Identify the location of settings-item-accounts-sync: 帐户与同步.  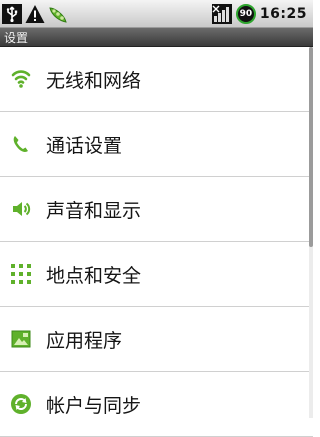
(156, 404).